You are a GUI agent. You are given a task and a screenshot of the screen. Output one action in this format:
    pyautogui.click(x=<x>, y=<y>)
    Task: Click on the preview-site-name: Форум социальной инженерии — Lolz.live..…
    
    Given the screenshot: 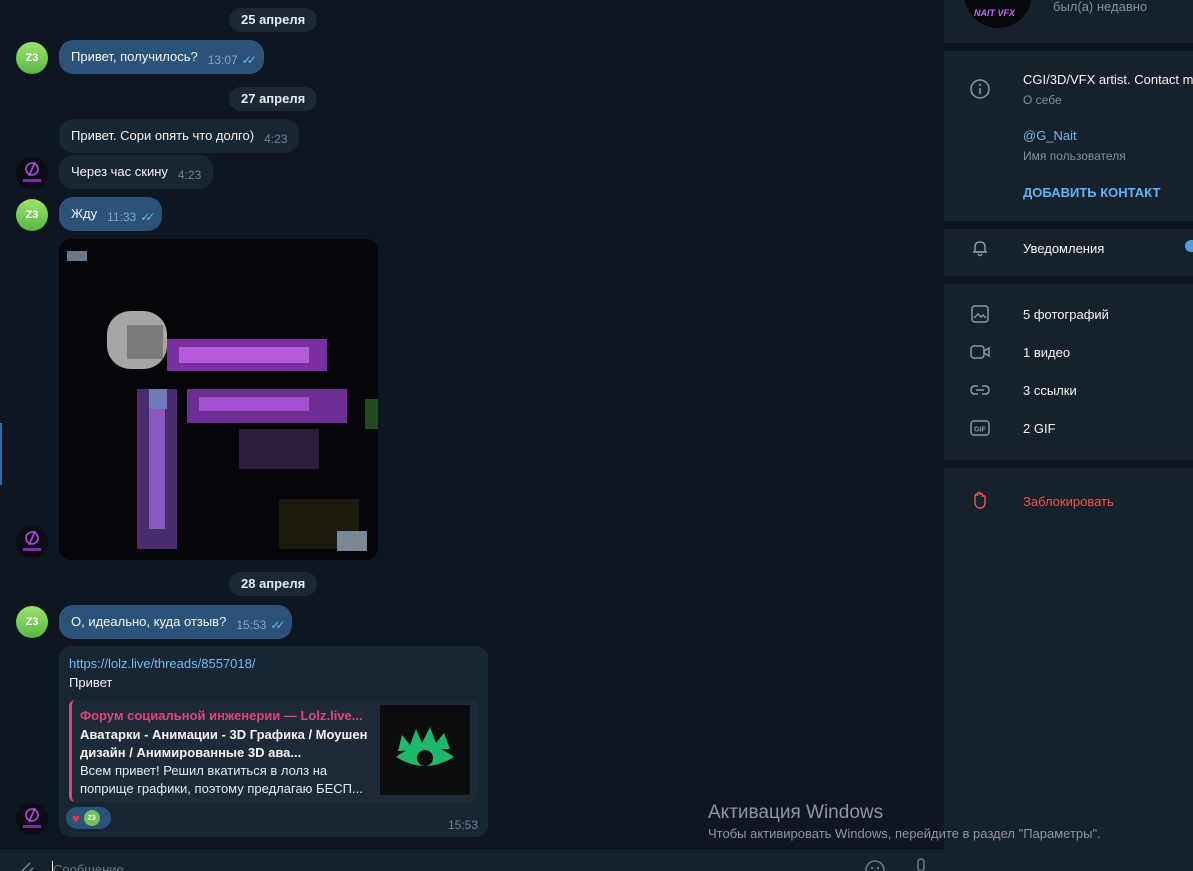 What is the action you would take?
    pyautogui.click(x=221, y=715)
    